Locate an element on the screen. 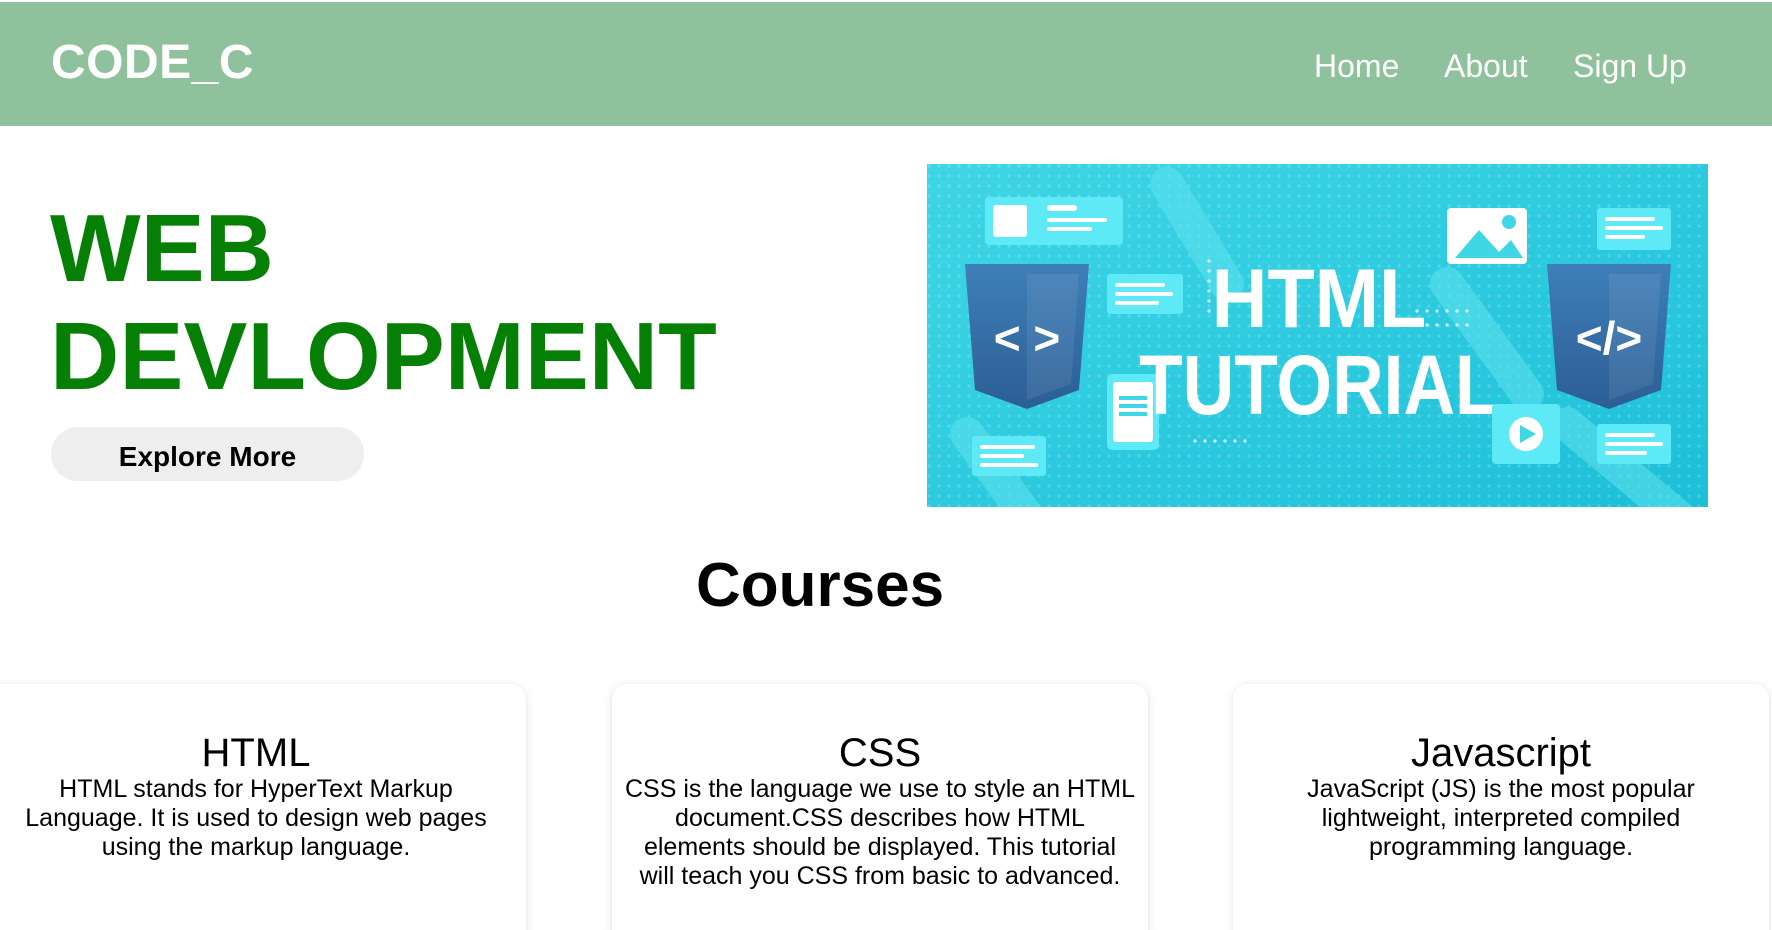 The height and width of the screenshot is (930, 1772). right-badge-text: </> is located at coordinates (1609, 338).